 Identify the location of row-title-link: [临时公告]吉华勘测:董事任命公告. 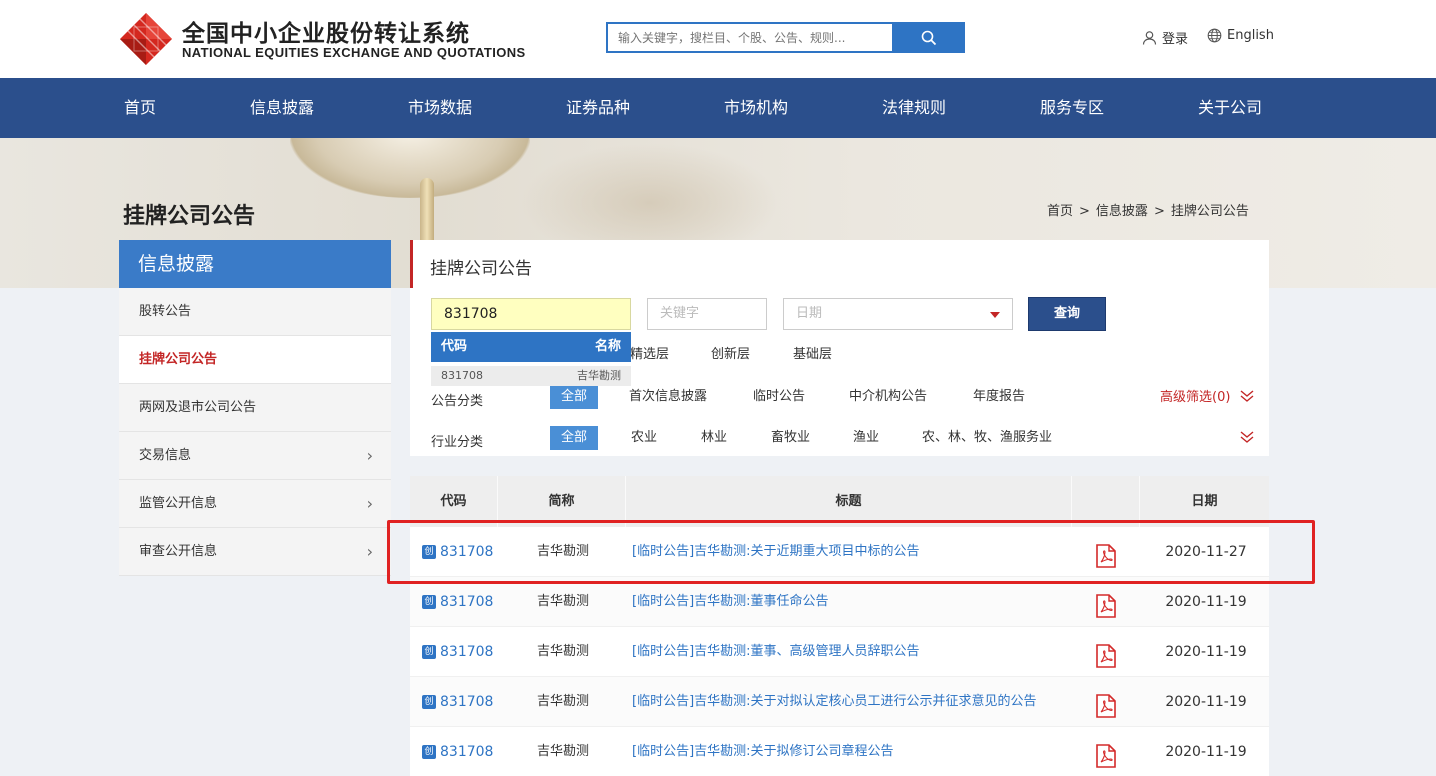
(730, 602).